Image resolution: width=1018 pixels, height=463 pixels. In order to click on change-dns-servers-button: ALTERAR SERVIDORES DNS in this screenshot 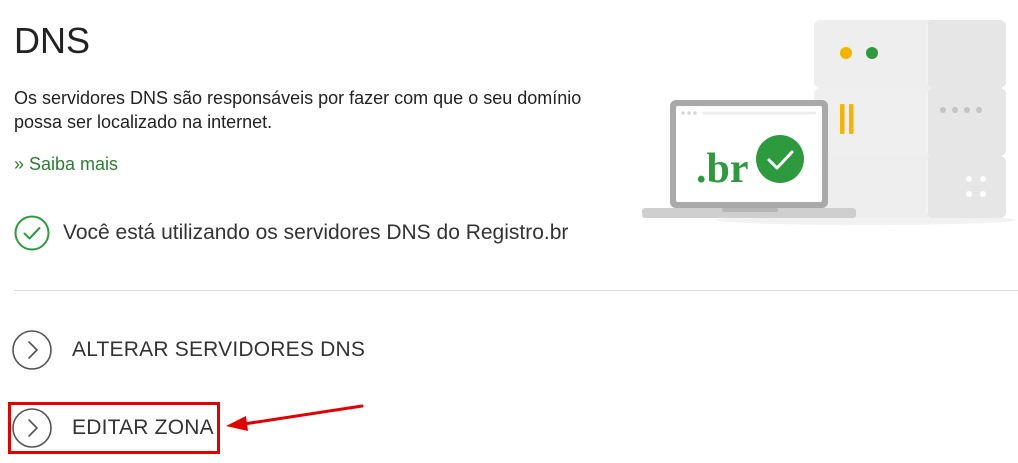, I will do `click(188, 350)`.